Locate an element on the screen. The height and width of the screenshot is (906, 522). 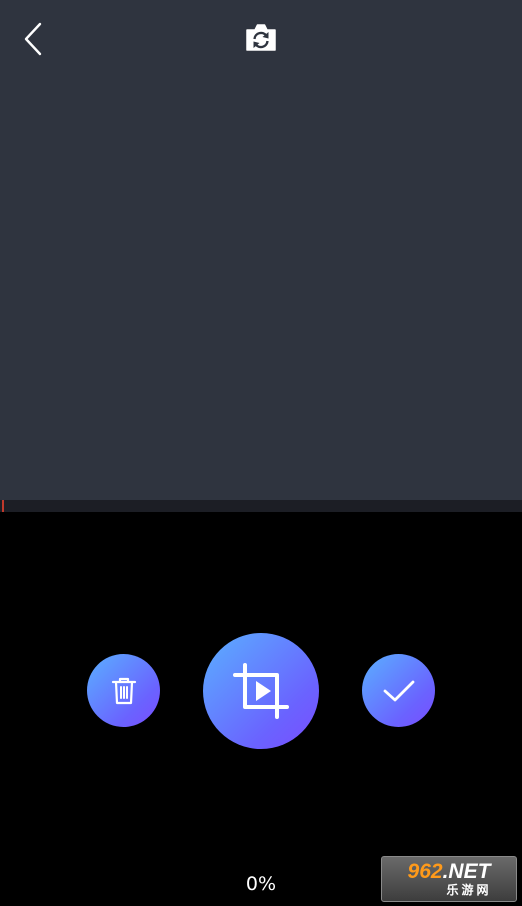
recording-progress-marker is located at coordinates (3, 506).